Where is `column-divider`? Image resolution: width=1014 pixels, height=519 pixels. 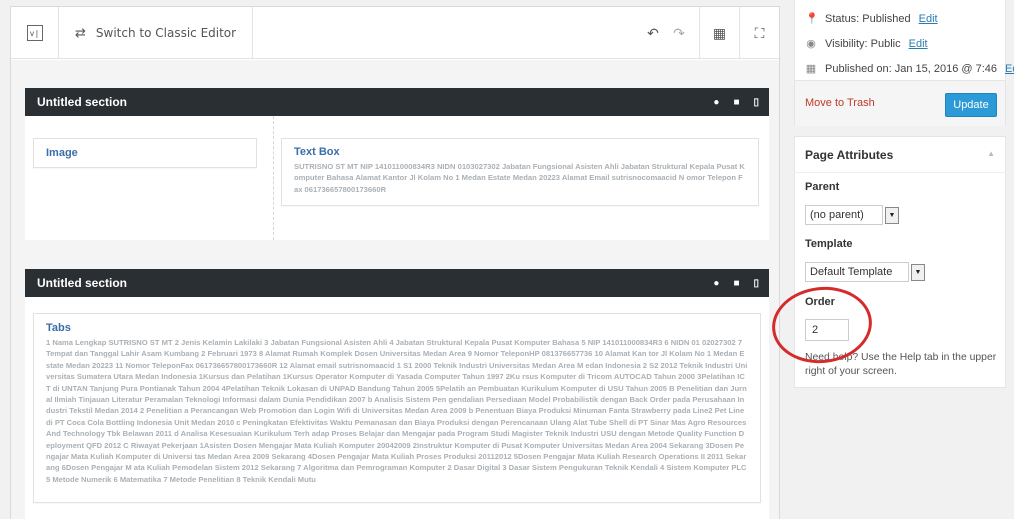 column-divider is located at coordinates (273, 178).